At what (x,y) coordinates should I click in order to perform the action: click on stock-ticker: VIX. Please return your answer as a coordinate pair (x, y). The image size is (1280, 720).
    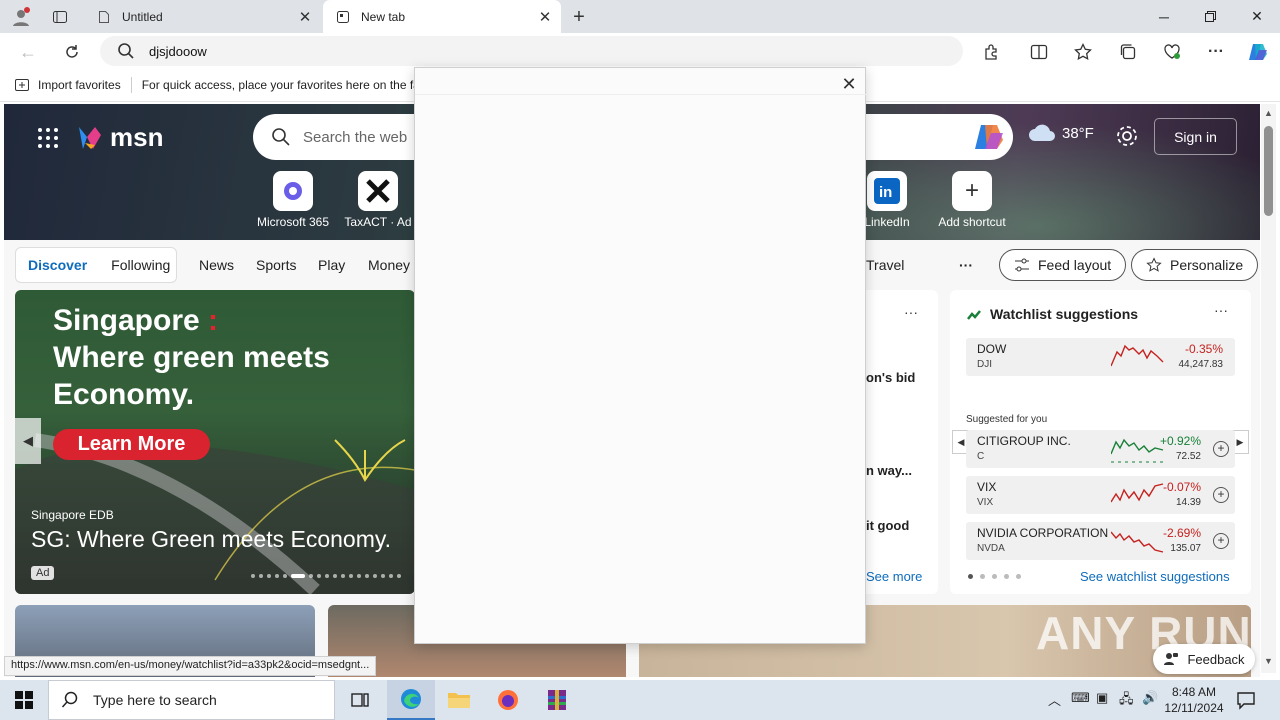
    Looking at the image, I should click on (985, 502).